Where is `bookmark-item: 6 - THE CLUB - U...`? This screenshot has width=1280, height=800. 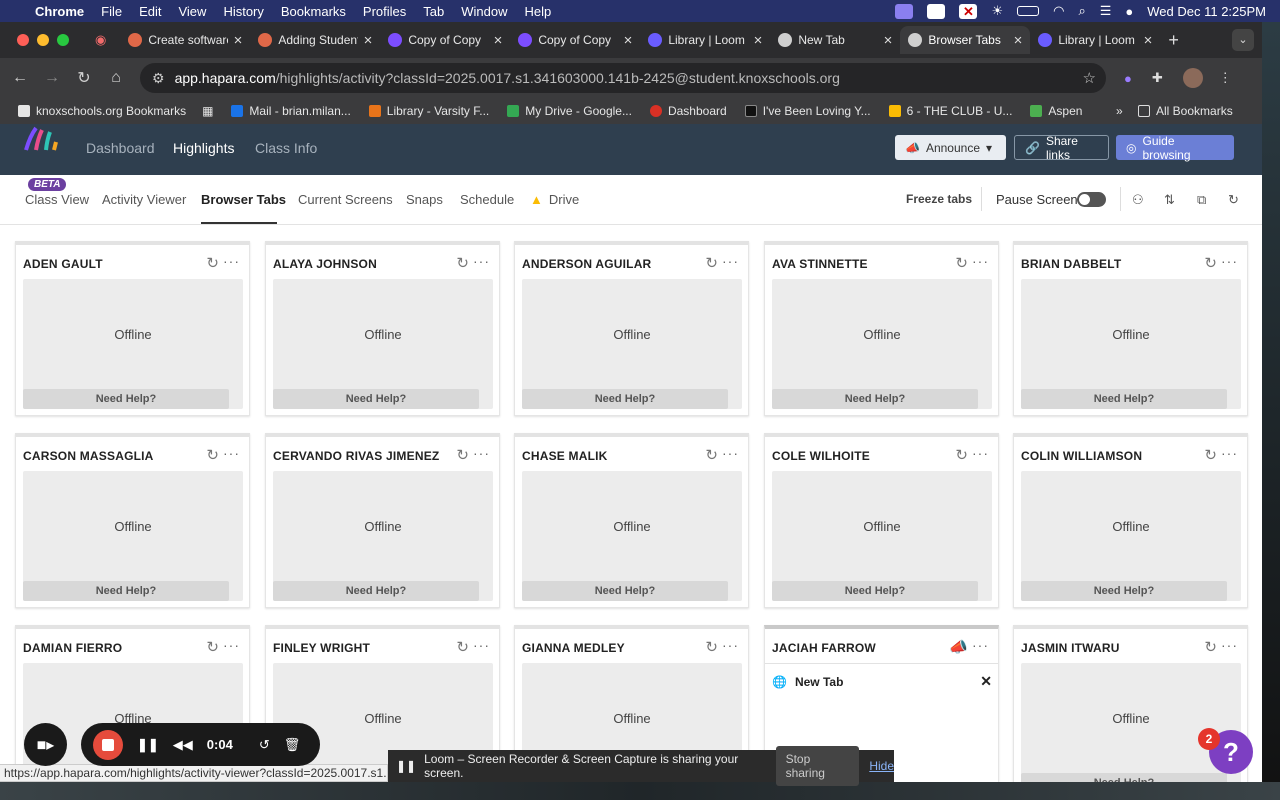
bookmark-item: 6 - THE CLUB - U... is located at coordinates (950, 111).